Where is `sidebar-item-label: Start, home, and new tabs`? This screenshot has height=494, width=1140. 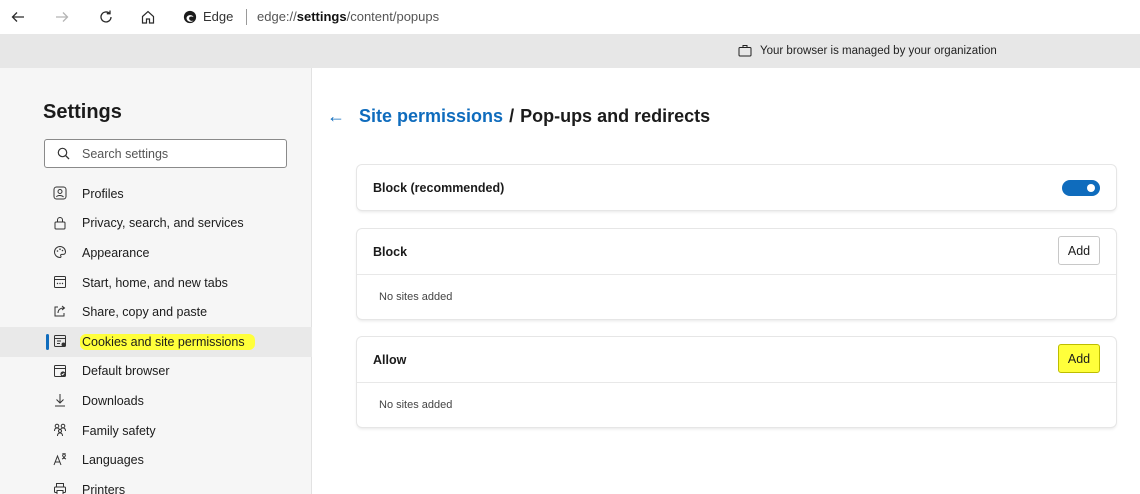 sidebar-item-label: Start, home, and new tabs is located at coordinates (155, 282).